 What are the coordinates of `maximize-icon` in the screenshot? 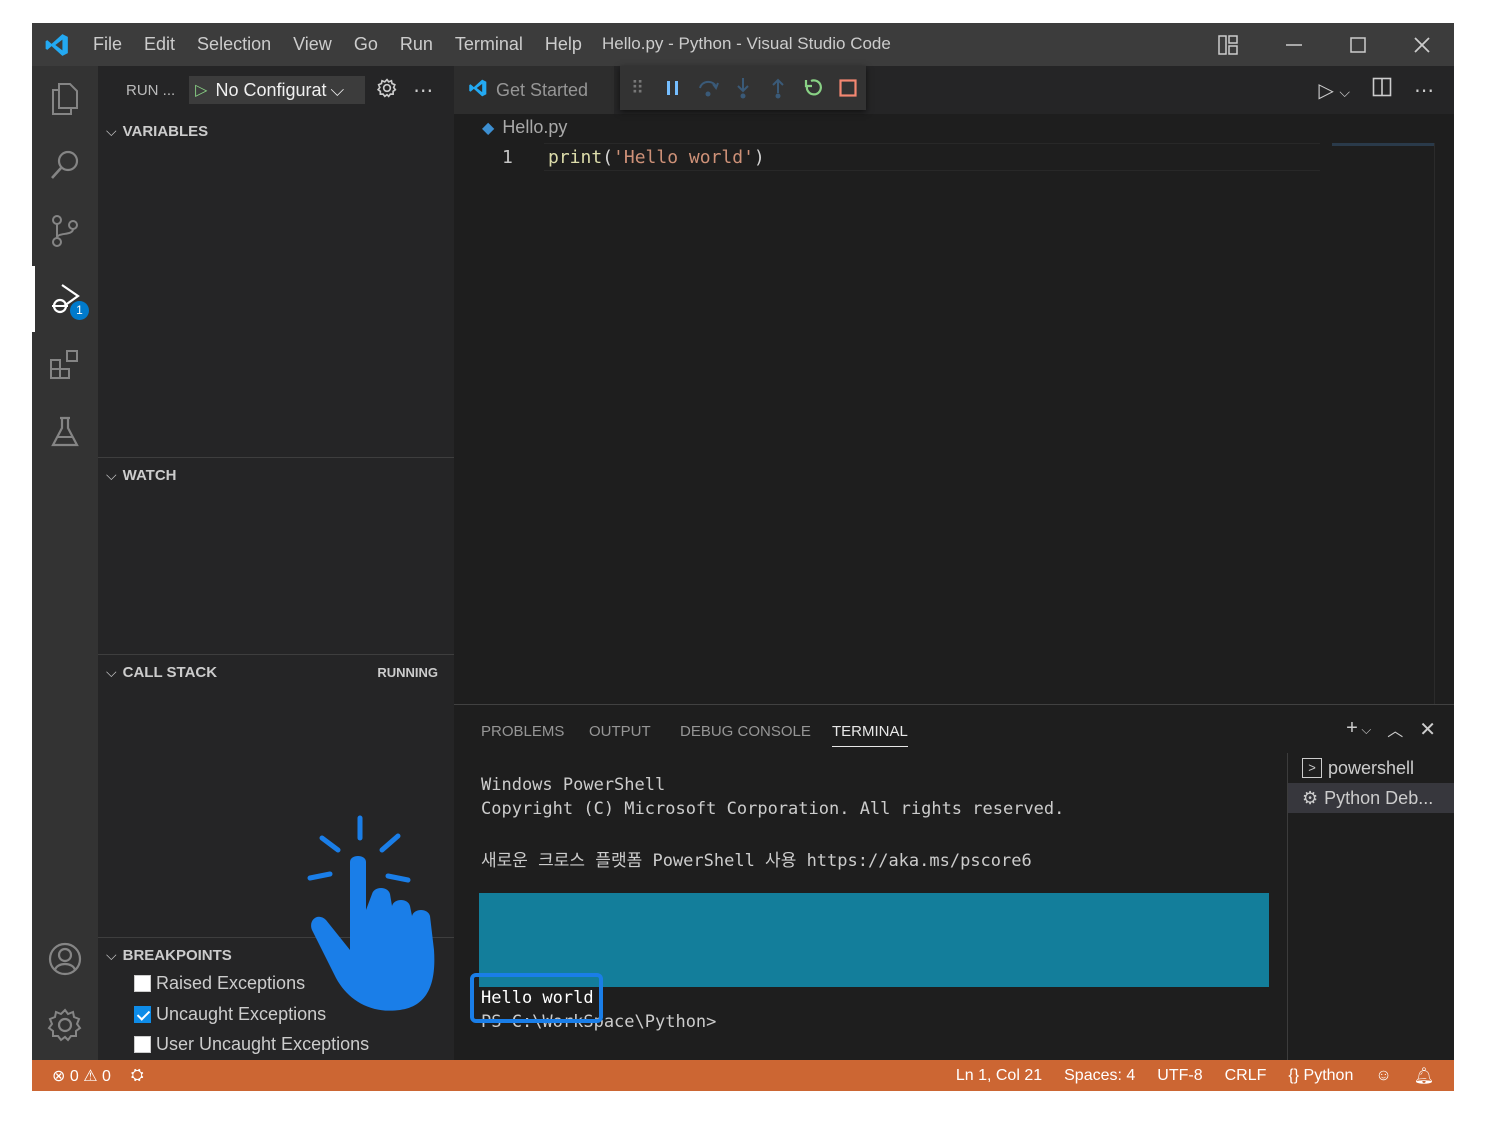 It's located at (1358, 44).